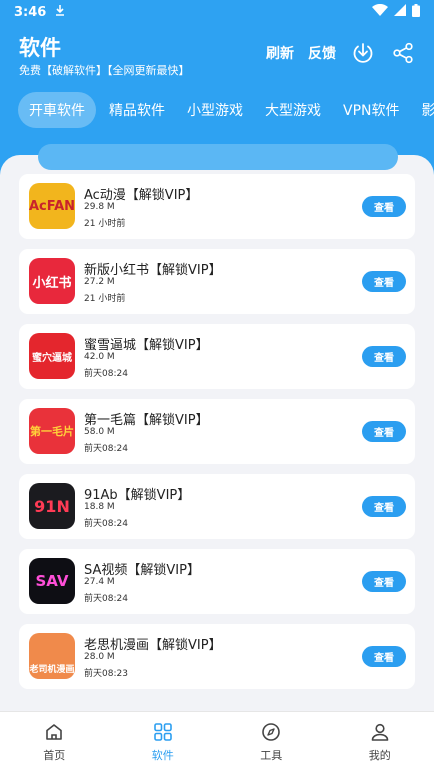 Image resolution: width=434 pixels, height=773 pixels. Describe the element at coordinates (40, 48) in the screenshot. I see `page-title: 软件` at that location.